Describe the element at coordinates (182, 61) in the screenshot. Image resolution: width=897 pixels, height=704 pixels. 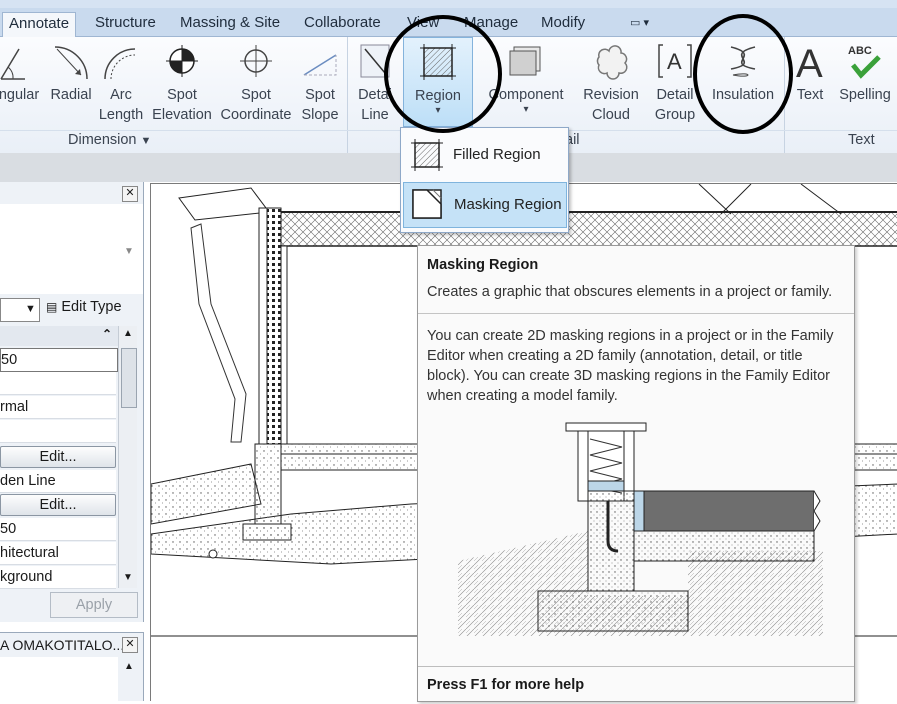
I see `spot-elevation-icon` at that location.